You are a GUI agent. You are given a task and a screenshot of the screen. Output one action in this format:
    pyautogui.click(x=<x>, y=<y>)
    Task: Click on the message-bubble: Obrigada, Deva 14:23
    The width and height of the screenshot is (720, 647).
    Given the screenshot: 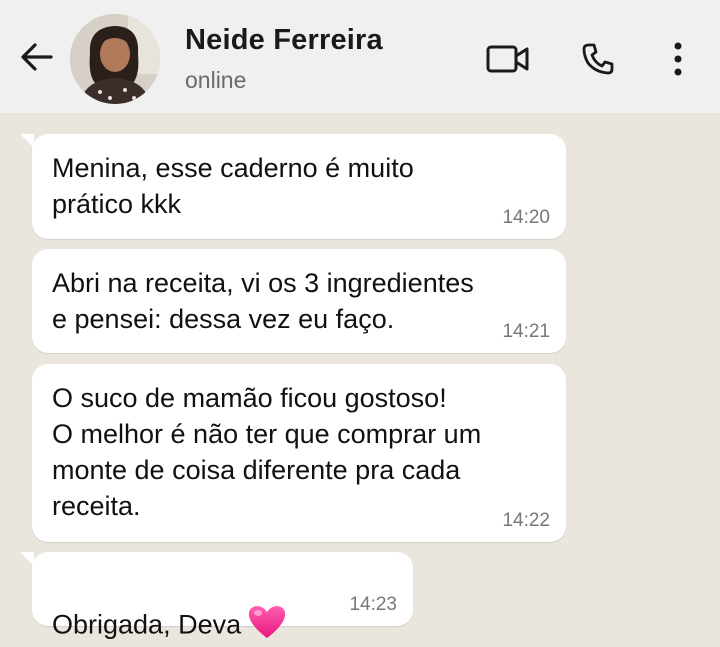 What is the action you would take?
    pyautogui.click(x=216, y=596)
    